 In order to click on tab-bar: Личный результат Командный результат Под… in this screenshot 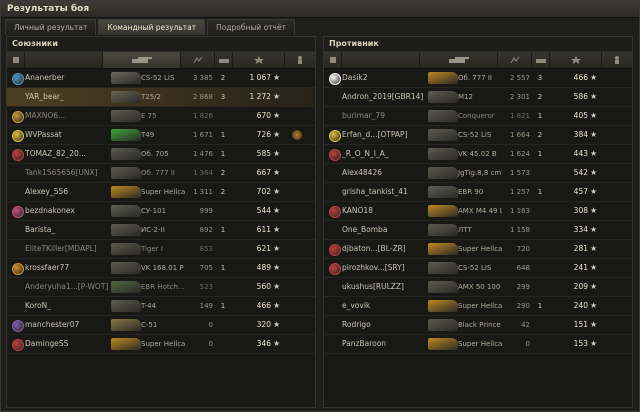, I will do `click(151, 27)`.